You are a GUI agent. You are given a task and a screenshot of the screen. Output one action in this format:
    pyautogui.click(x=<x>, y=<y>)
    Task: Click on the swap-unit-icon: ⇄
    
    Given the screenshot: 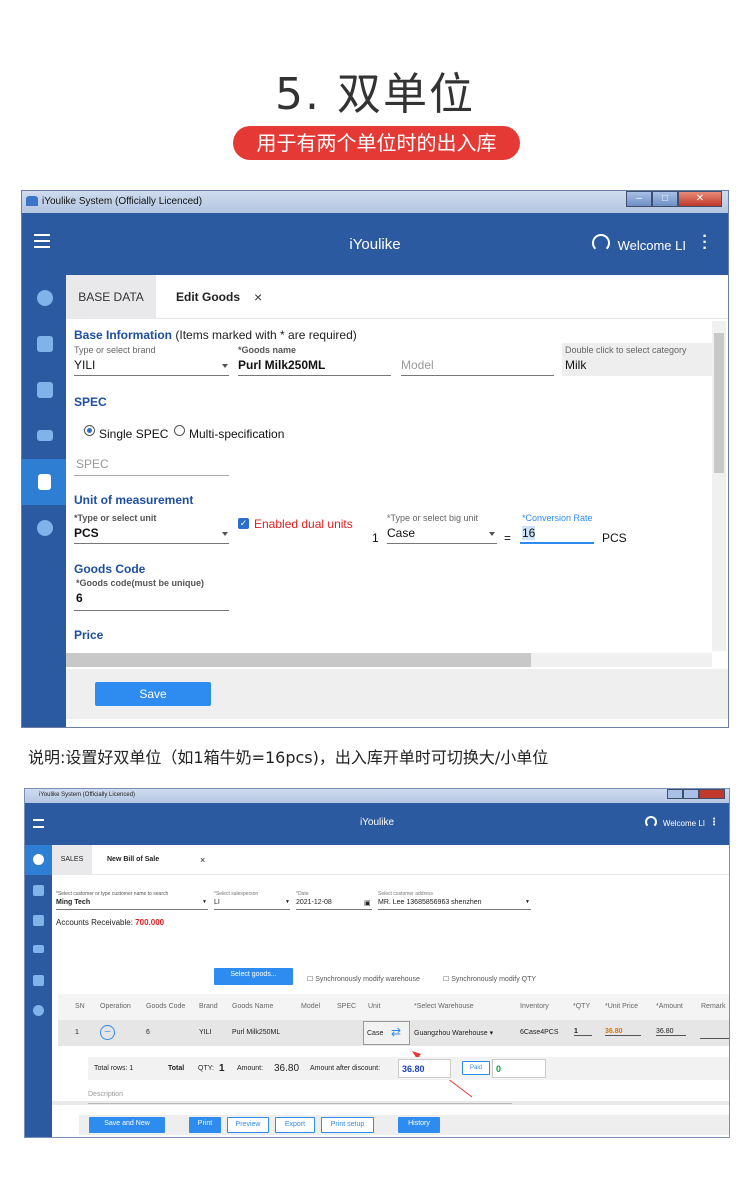 What is the action you would take?
    pyautogui.click(x=396, y=1032)
    